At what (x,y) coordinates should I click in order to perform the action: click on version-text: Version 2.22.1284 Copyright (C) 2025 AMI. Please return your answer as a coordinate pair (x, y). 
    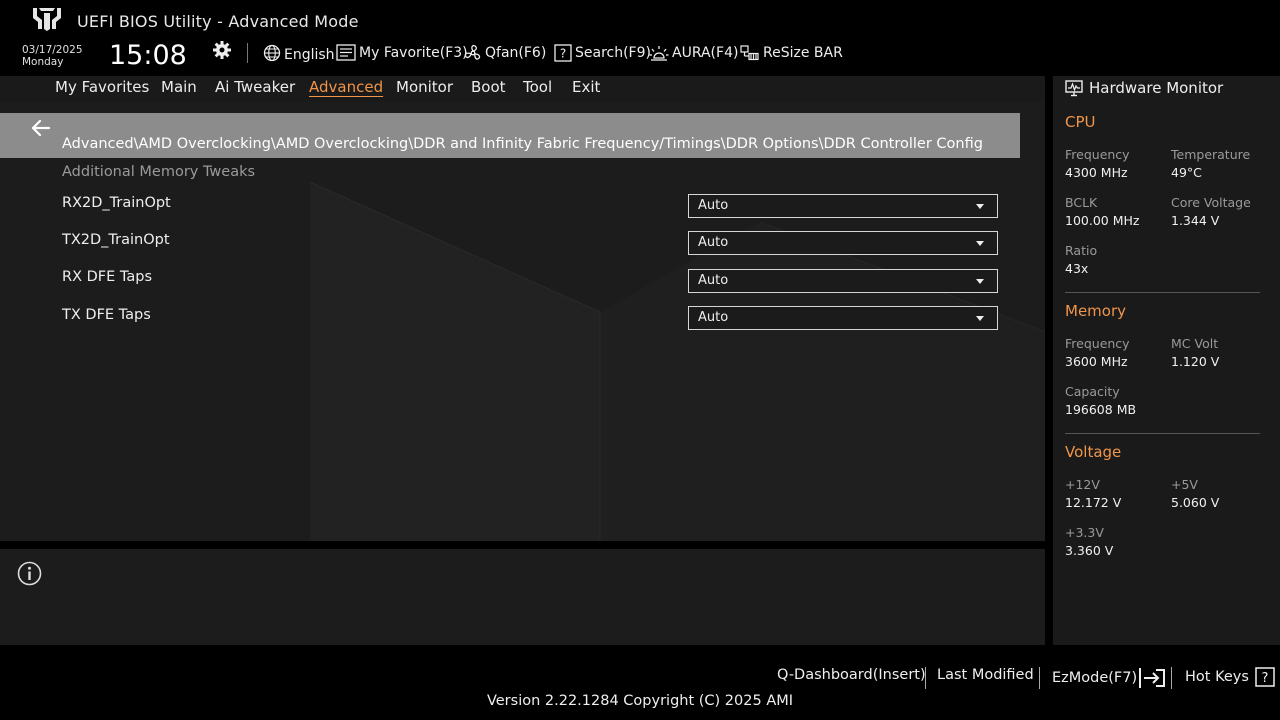
    Looking at the image, I should click on (640, 701).